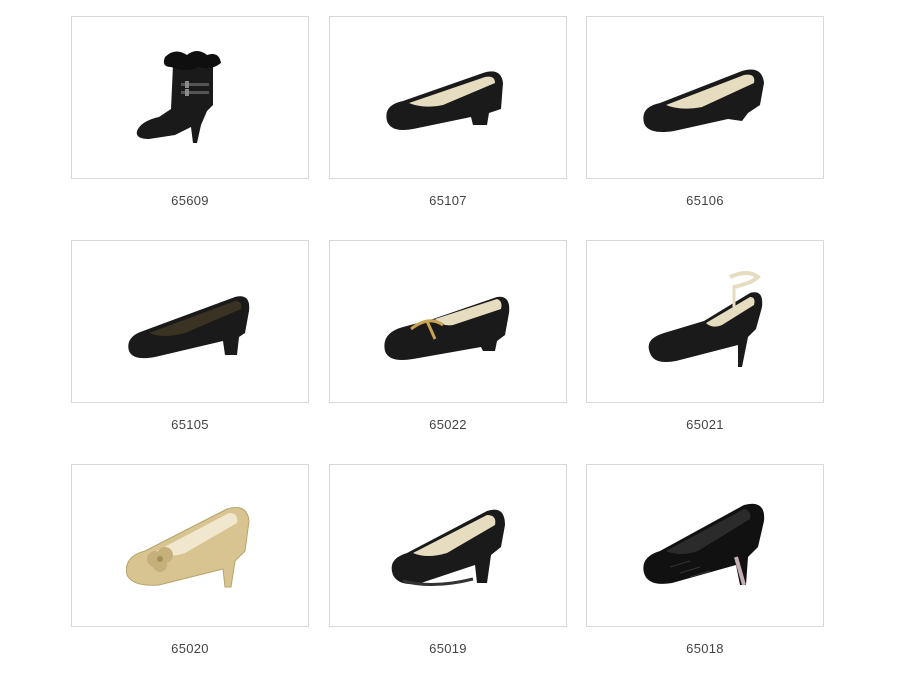 The width and height of the screenshot is (900, 675). Describe the element at coordinates (705, 648) in the screenshot. I see `product-code: 65018` at that location.